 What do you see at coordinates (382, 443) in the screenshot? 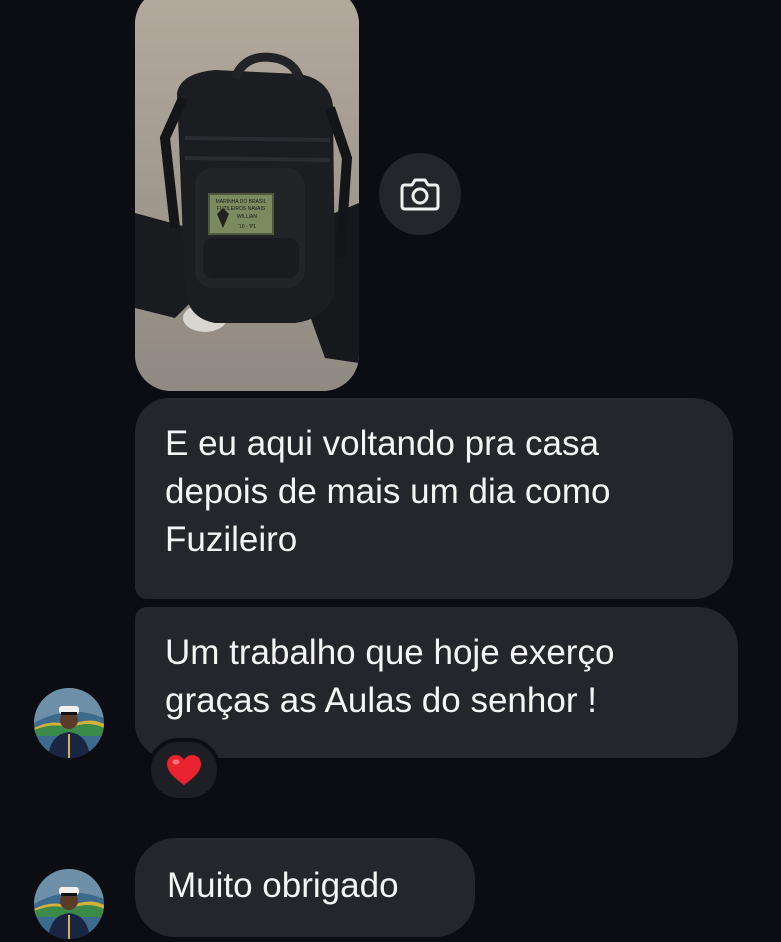
I see `message-text-line: E eu aqui voltando pra casa` at bounding box center [382, 443].